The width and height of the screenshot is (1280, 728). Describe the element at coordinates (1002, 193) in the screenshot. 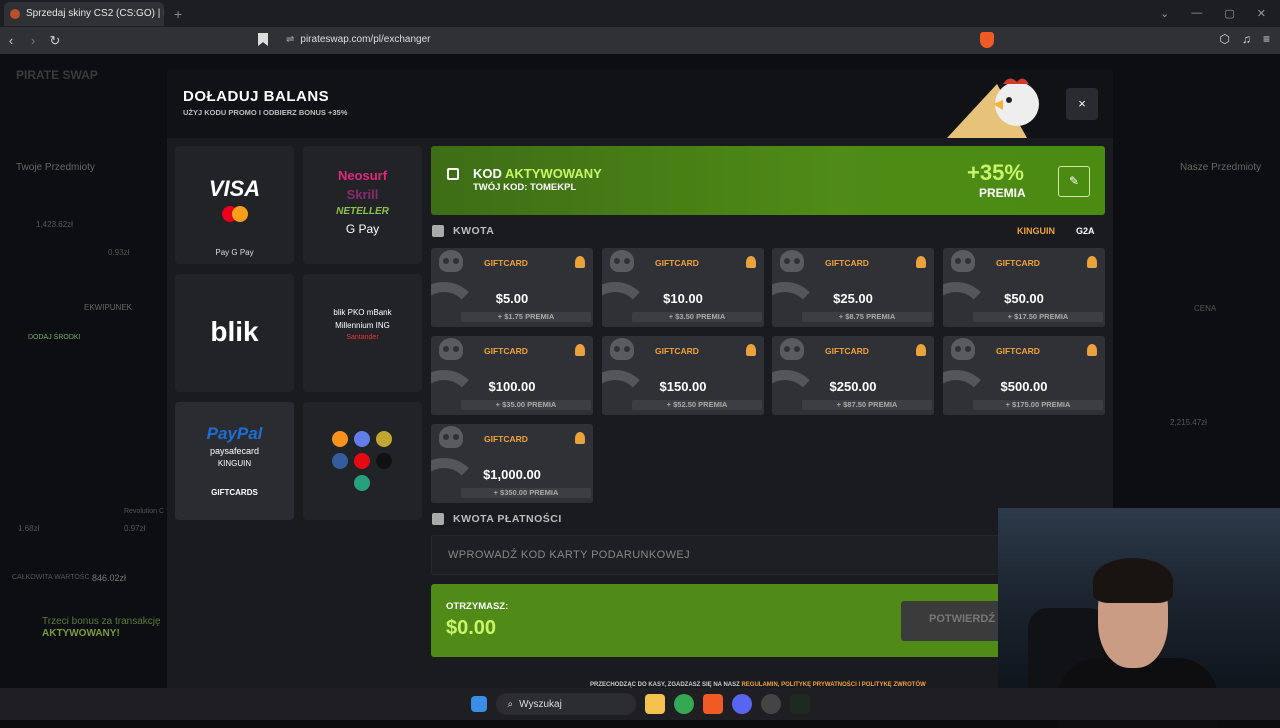

I see `bonus-label: PREMIA` at that location.